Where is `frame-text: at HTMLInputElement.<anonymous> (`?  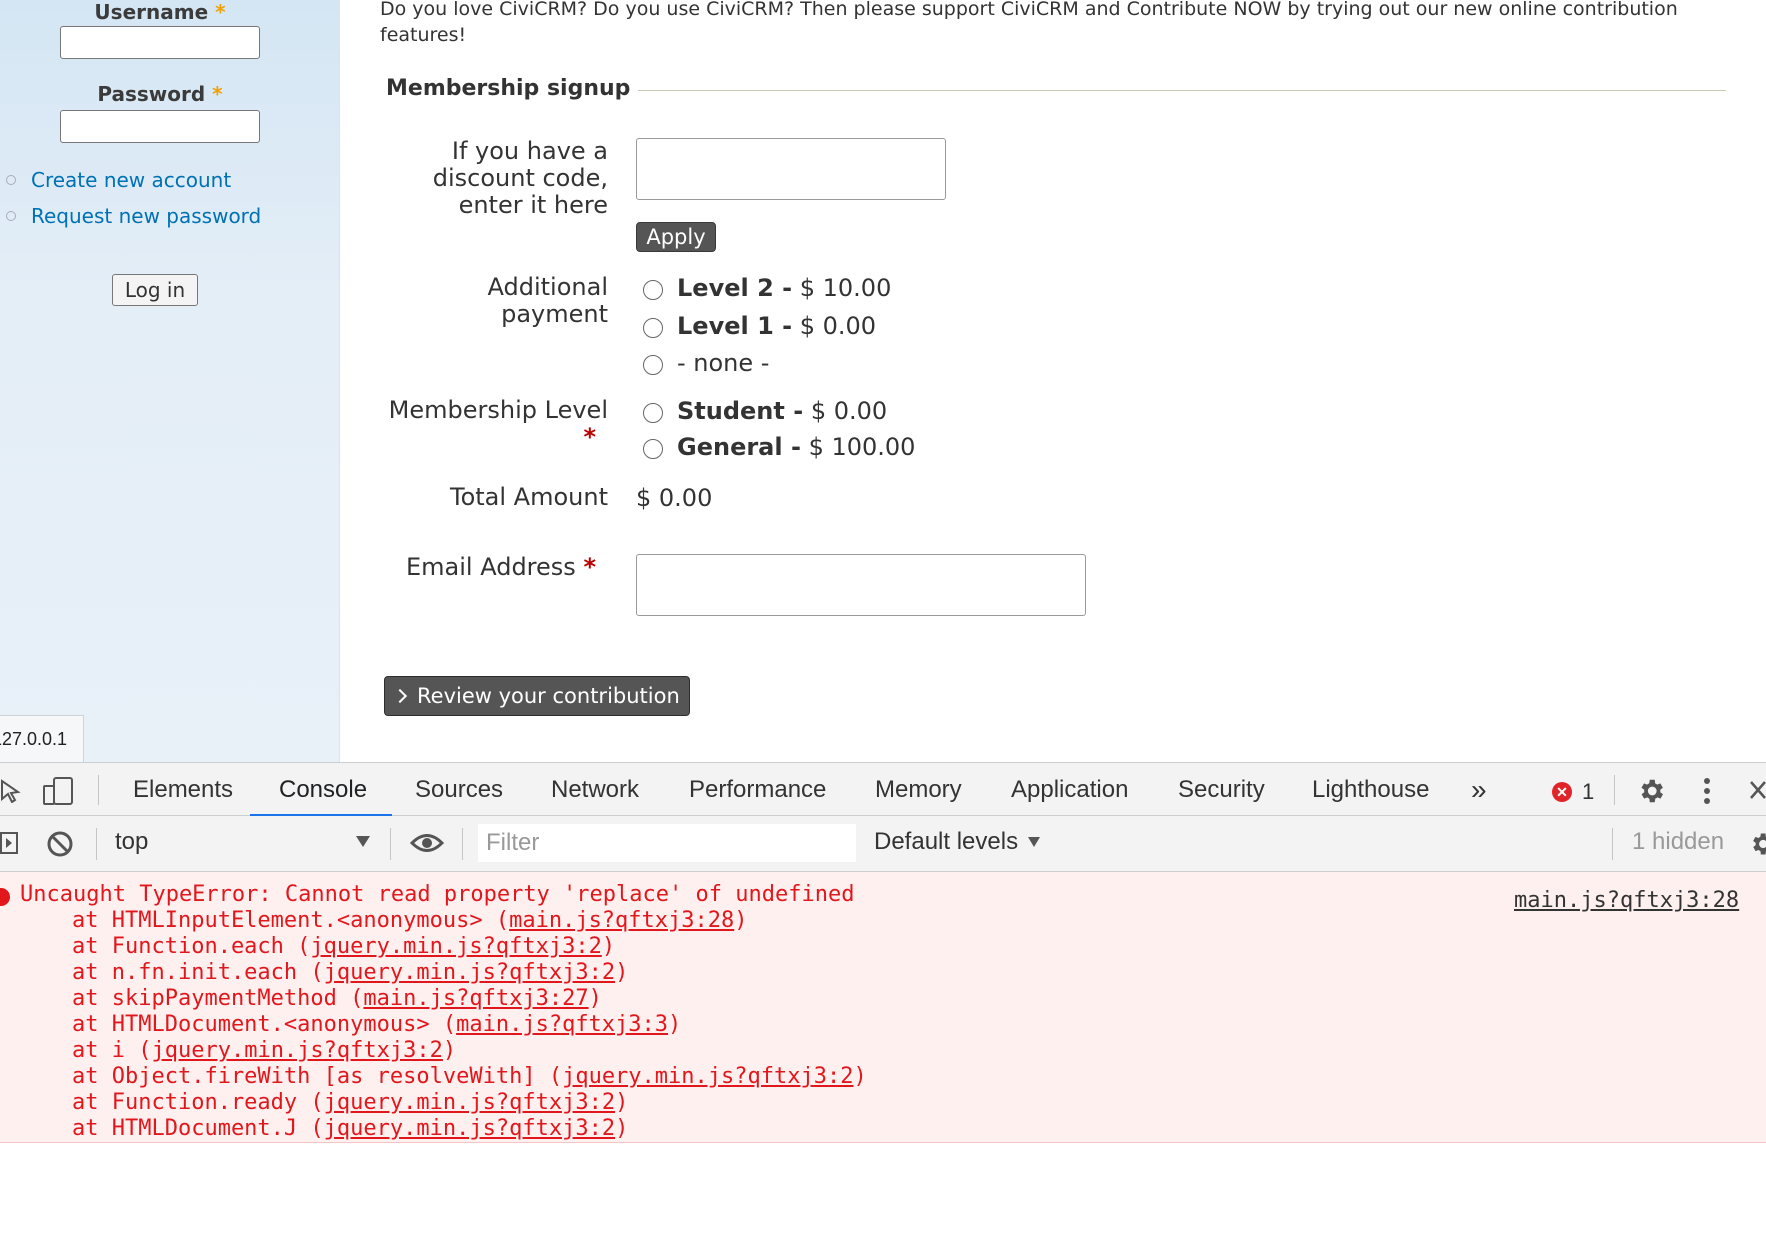 frame-text: at HTMLInputElement.<anonymous> ( is located at coordinates (291, 920).